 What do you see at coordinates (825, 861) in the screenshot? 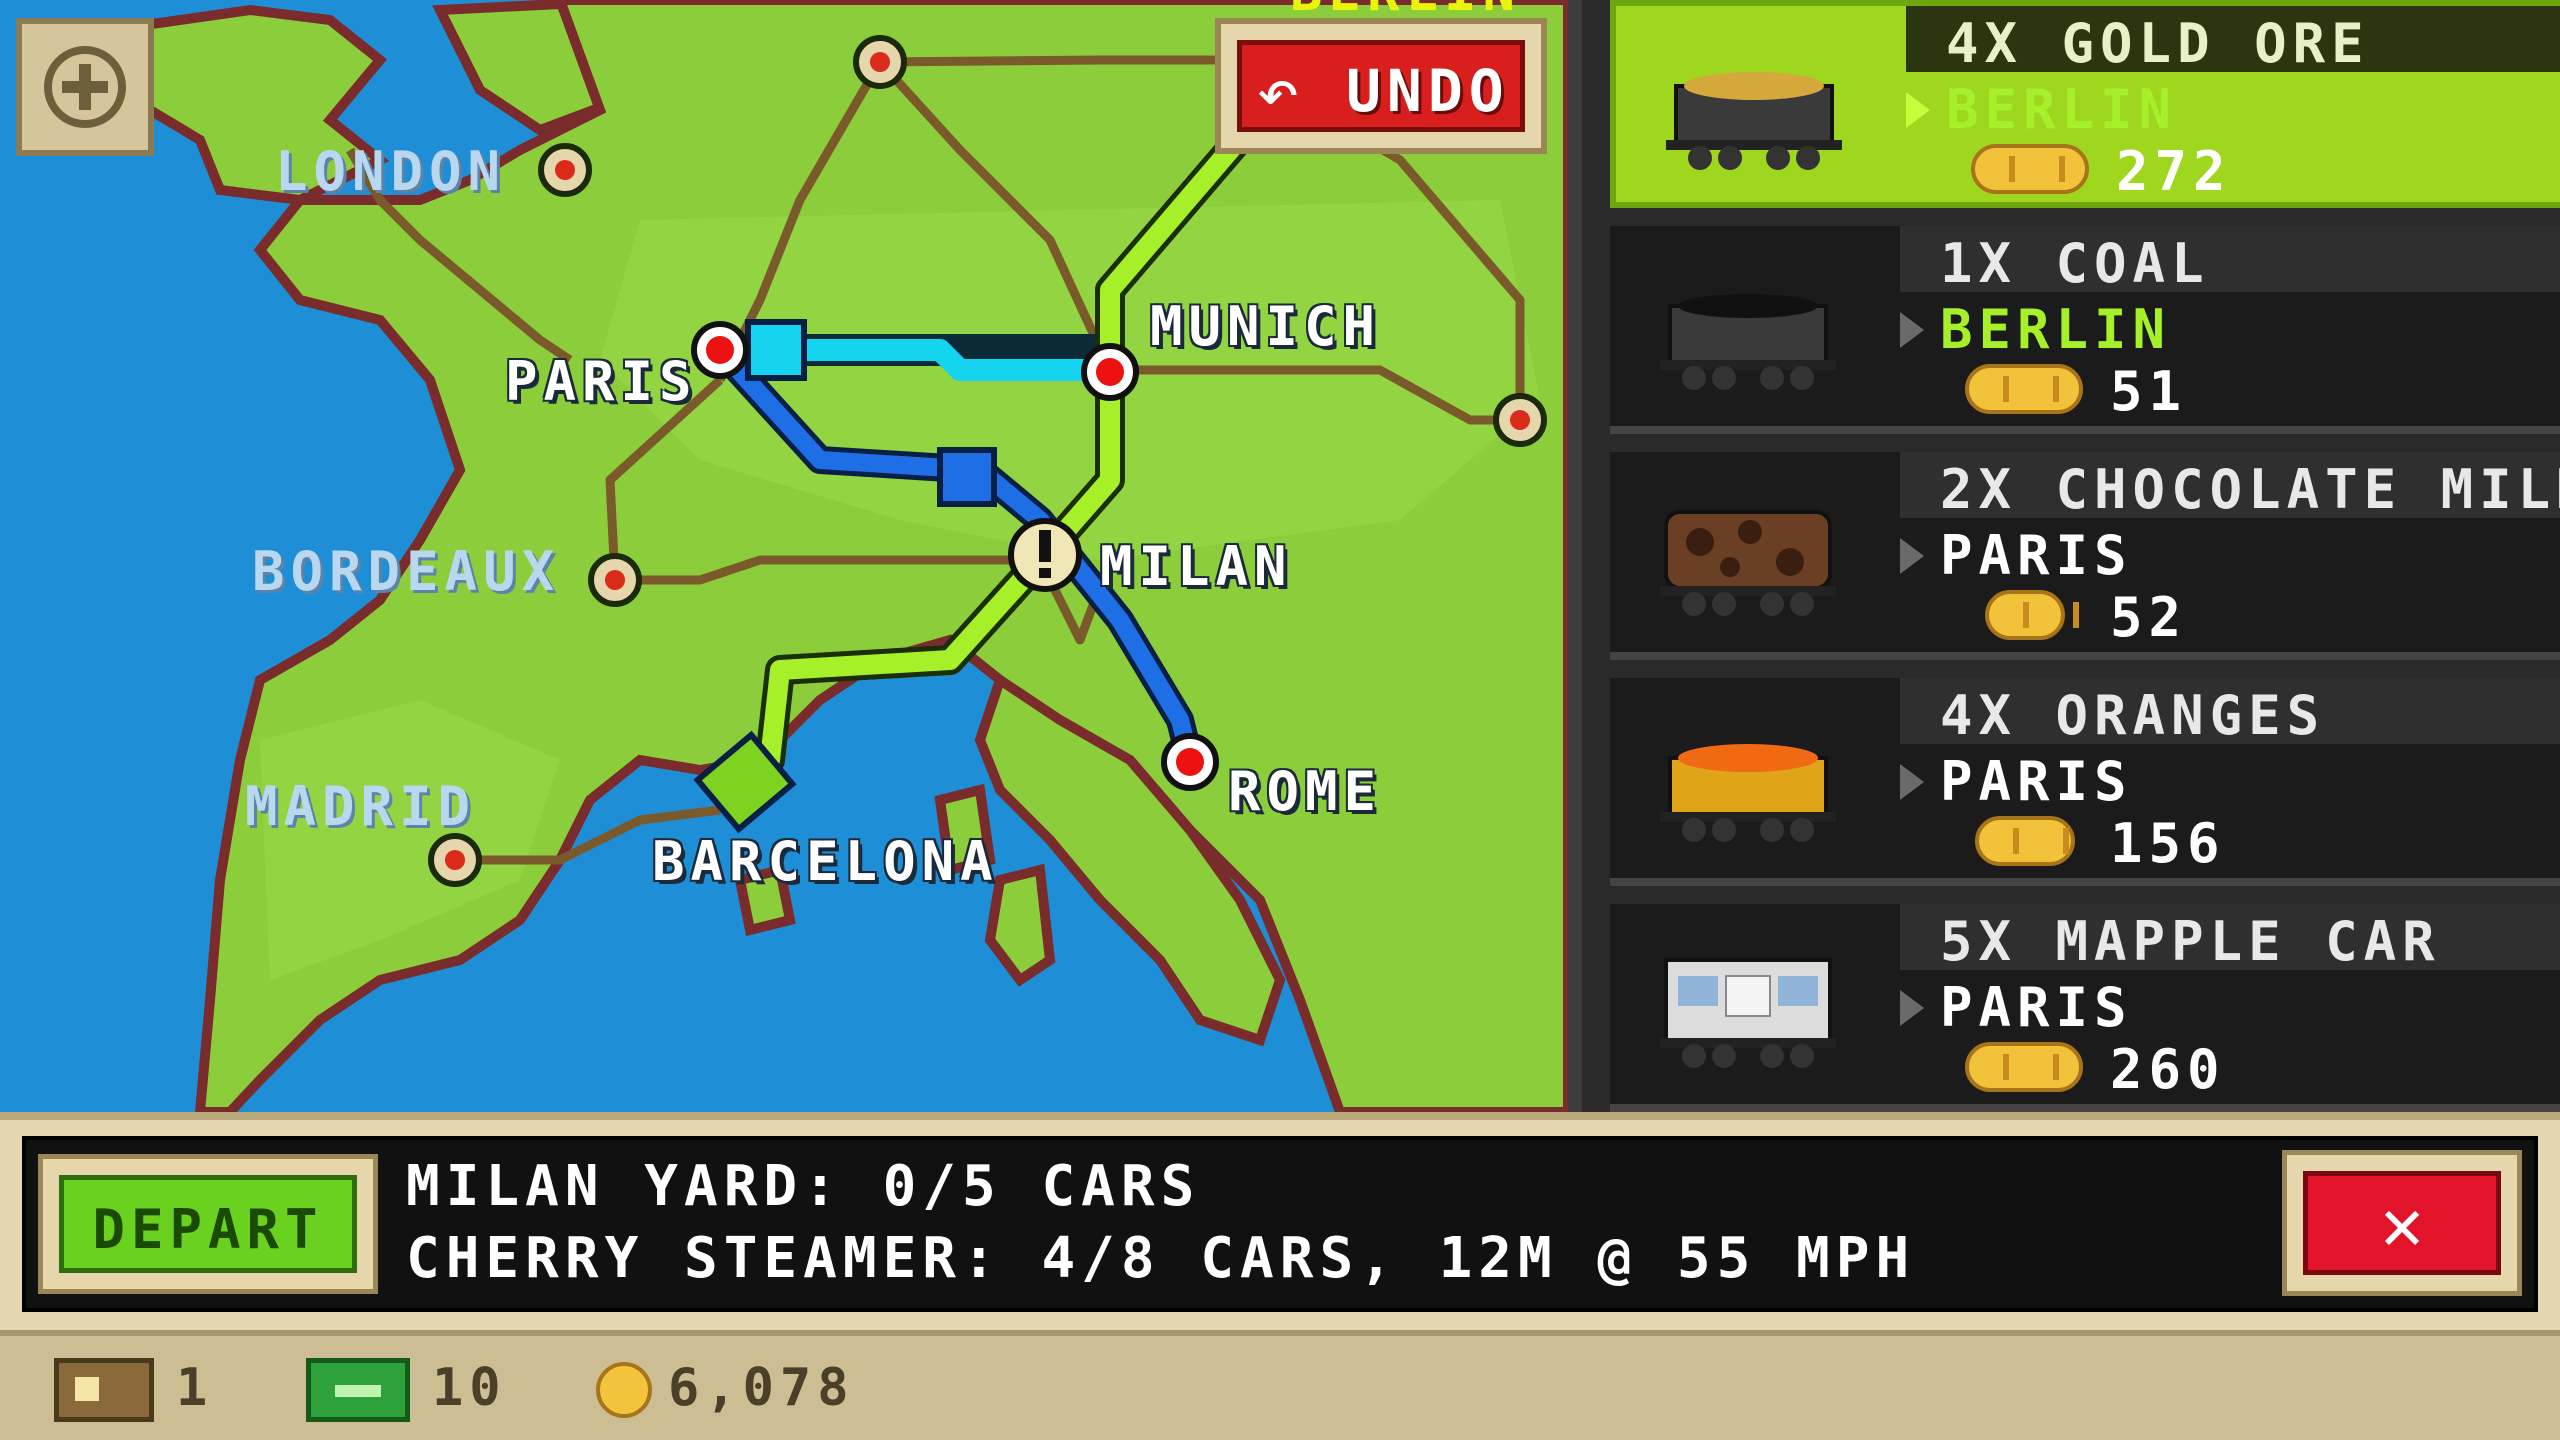
I see `city-label-barcelona: BARCELONA` at bounding box center [825, 861].